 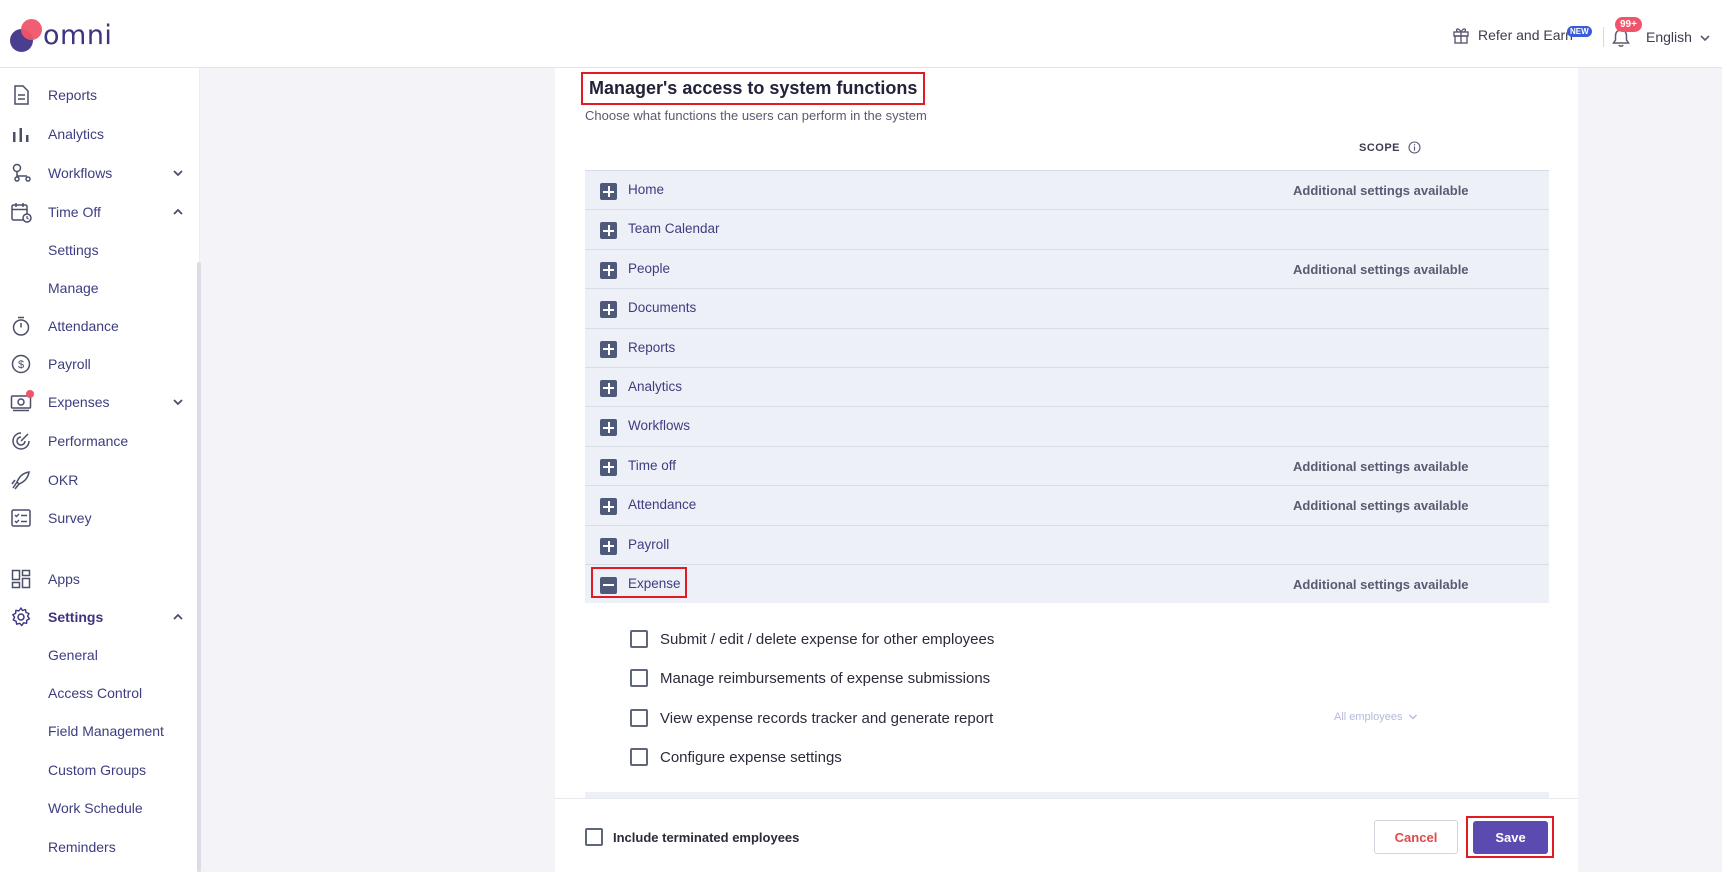 I want to click on sidebar-item-label: Workflows, so click(x=80, y=173).